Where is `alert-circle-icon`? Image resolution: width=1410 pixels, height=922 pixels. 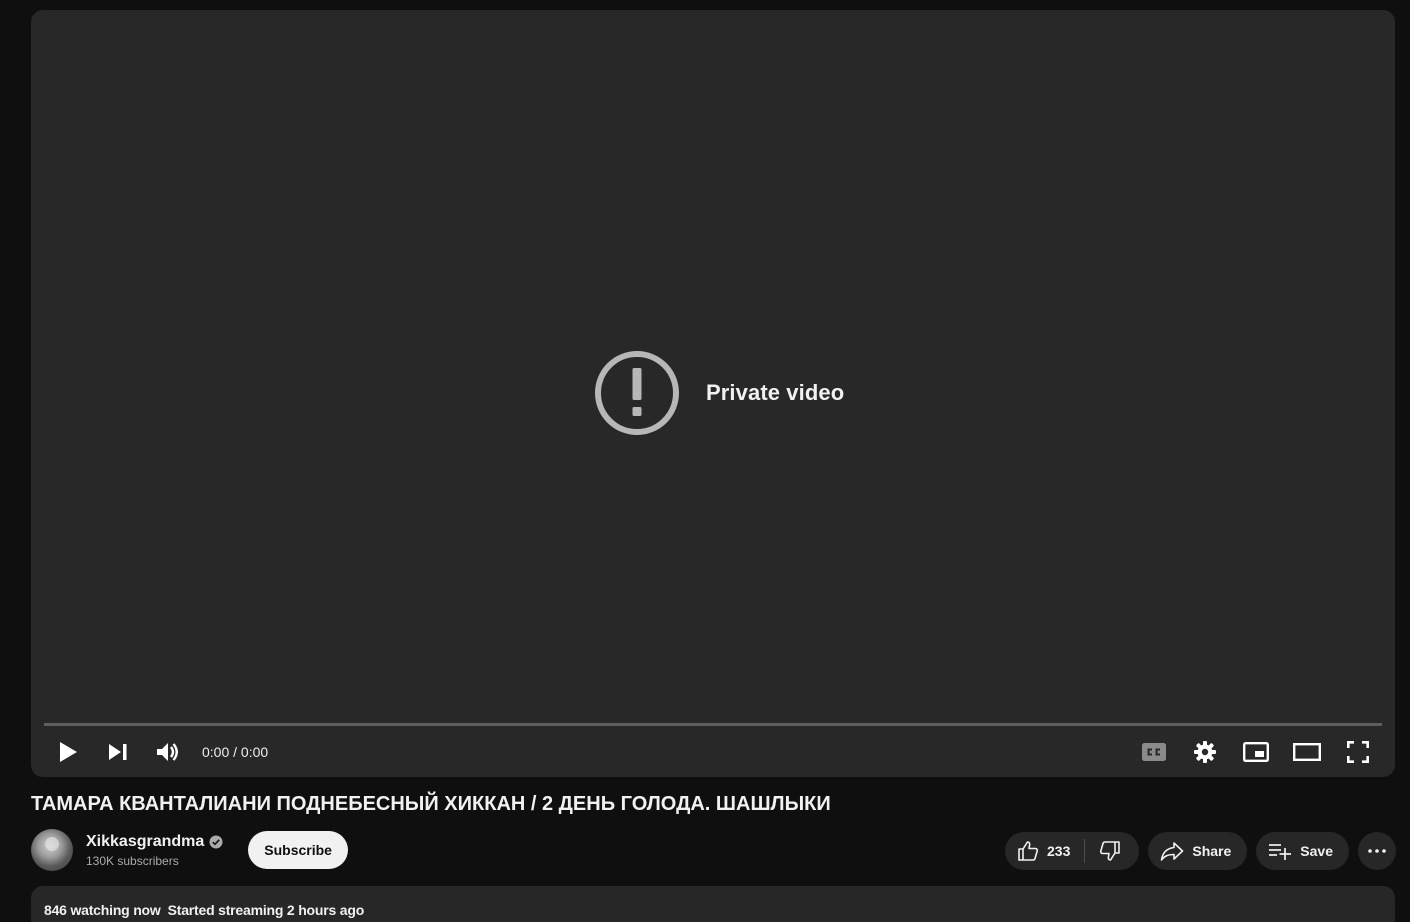
alert-circle-icon is located at coordinates (637, 393).